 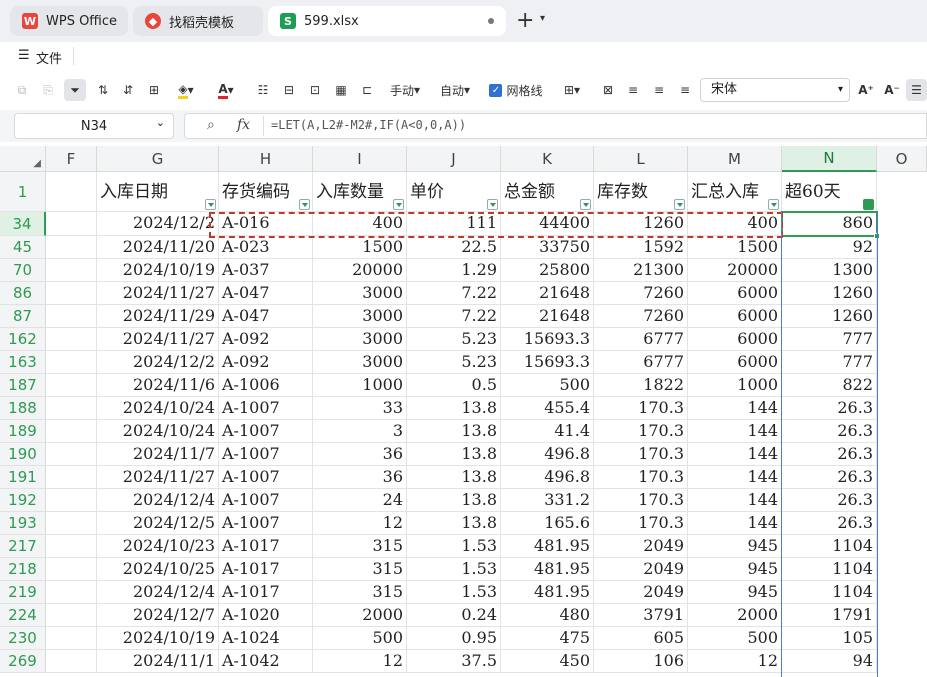 I want to click on table-cell: 22.5, so click(x=454, y=247).